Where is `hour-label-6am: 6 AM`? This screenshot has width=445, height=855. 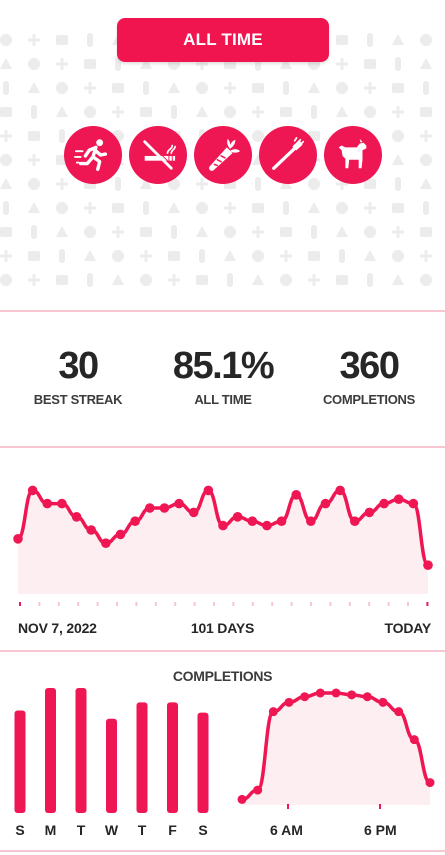
hour-label-6am: 6 AM is located at coordinates (286, 830).